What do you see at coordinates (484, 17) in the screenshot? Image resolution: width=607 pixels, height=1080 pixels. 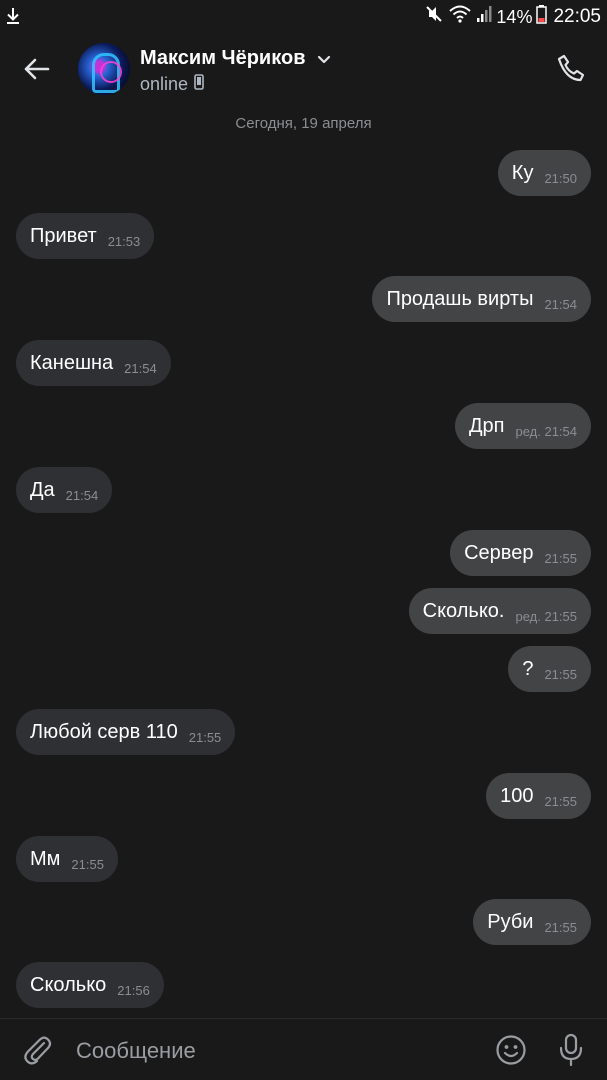 I see `signal-icon` at bounding box center [484, 17].